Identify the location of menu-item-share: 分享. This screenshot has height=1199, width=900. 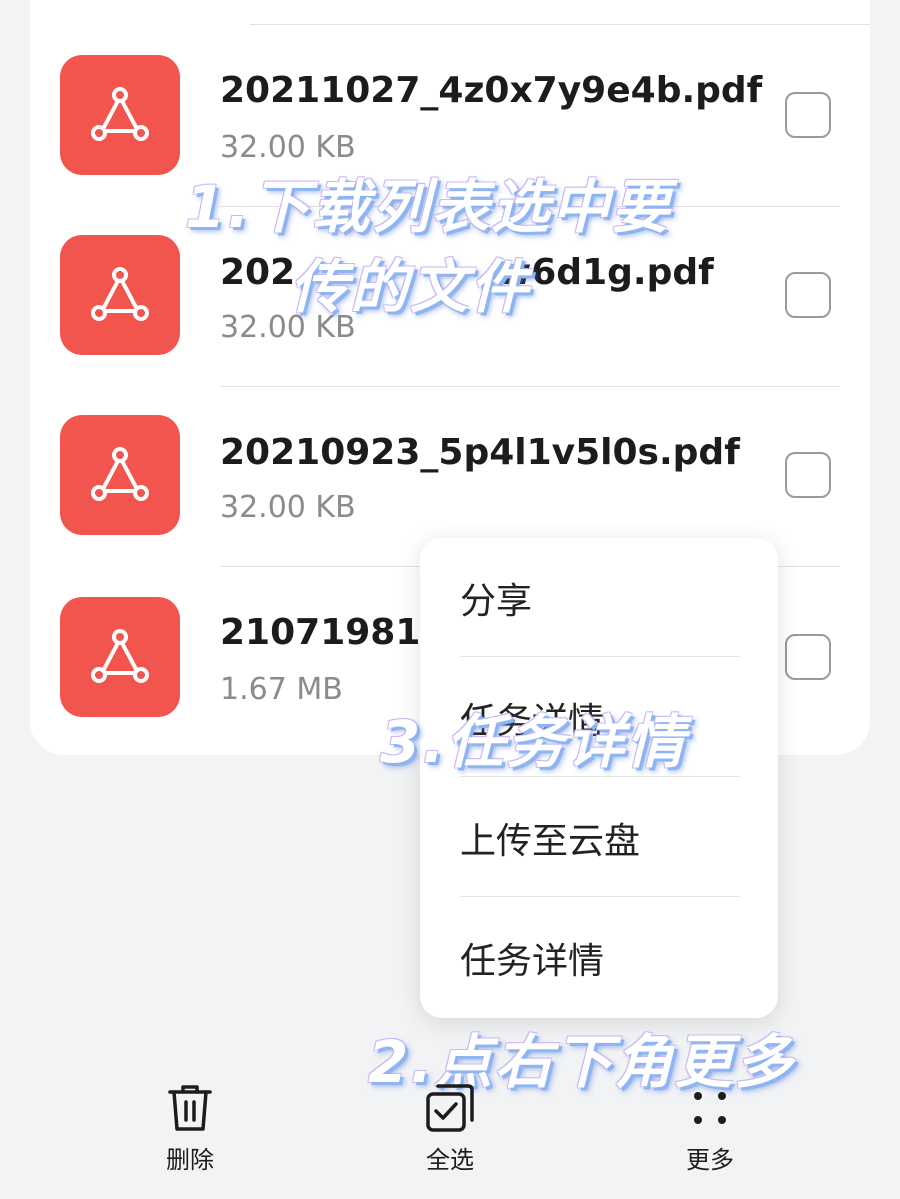
(600, 598).